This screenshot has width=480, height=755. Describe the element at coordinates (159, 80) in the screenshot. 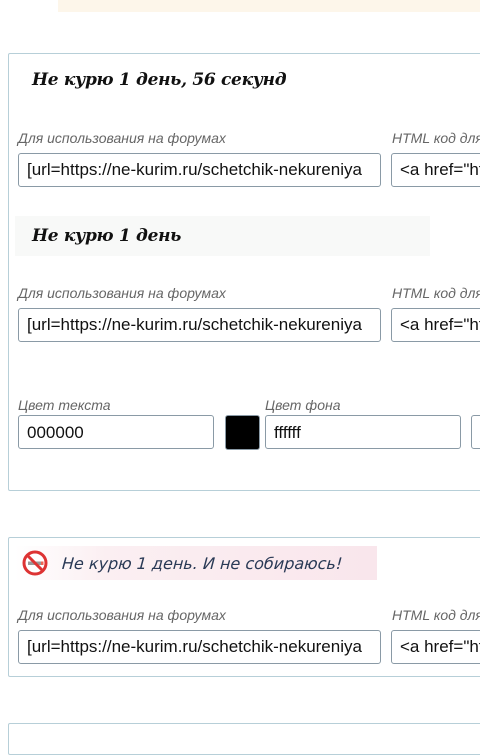

I see `counter-image-text: Не курю 1 день, 56 секунд` at that location.